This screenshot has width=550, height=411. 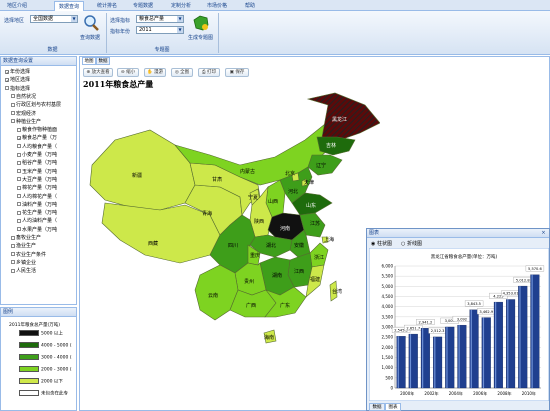 What do you see at coordinates (17, 89) in the screenshot?
I see `tree-item: 指标选择` at bounding box center [17, 89].